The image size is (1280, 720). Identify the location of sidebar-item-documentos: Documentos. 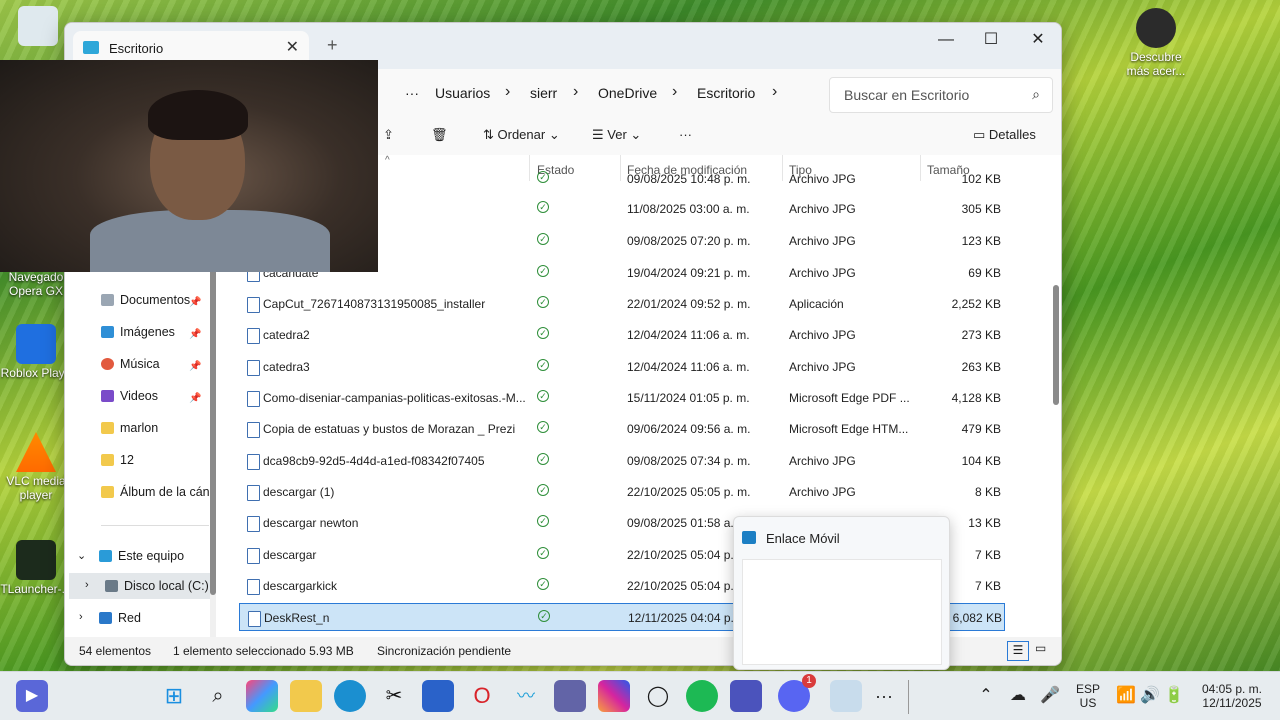
(145, 305).